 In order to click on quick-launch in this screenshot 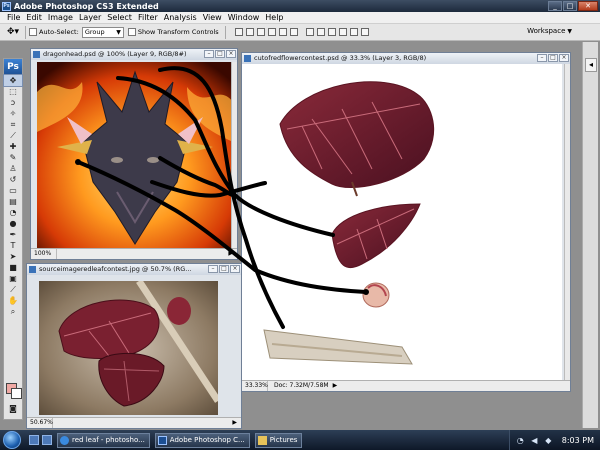, I will do `click(40, 440)`.